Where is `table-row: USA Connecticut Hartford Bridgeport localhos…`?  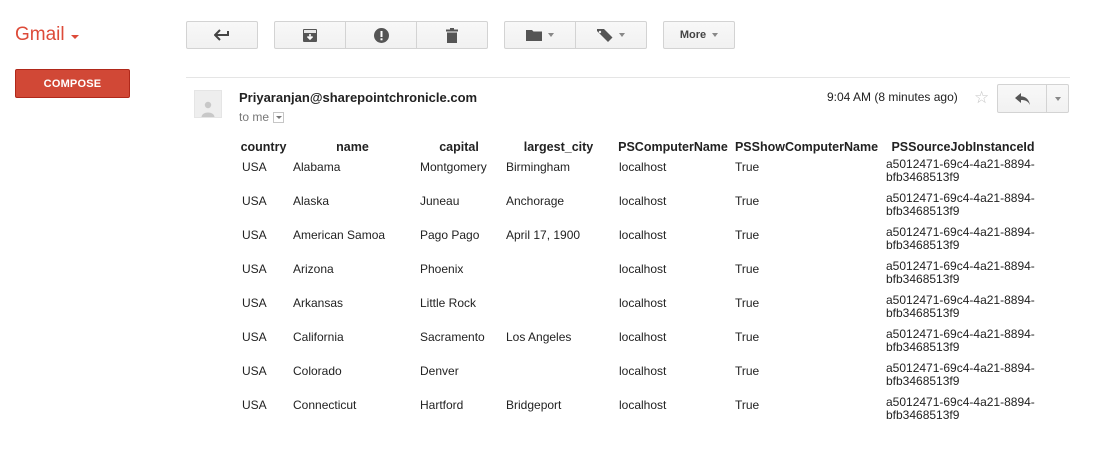
table-row: USA Connecticut Hartford Bridgeport localhos… is located at coordinates (641, 413).